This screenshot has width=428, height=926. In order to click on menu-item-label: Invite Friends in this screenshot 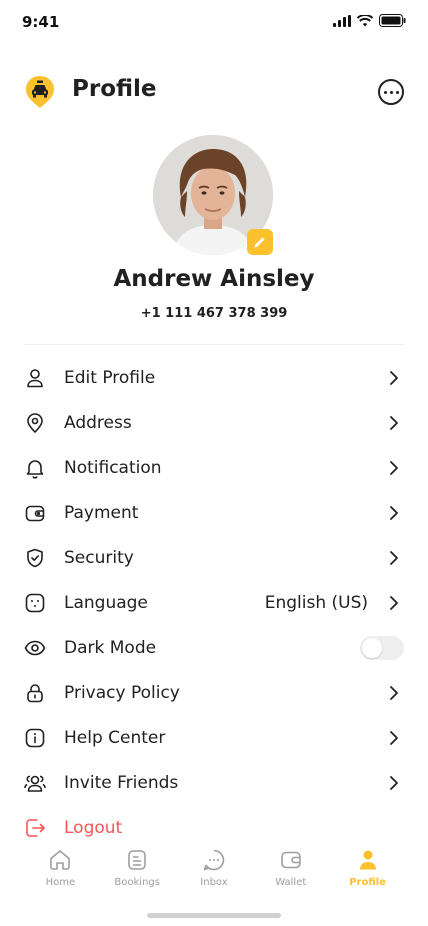, I will do `click(121, 782)`.